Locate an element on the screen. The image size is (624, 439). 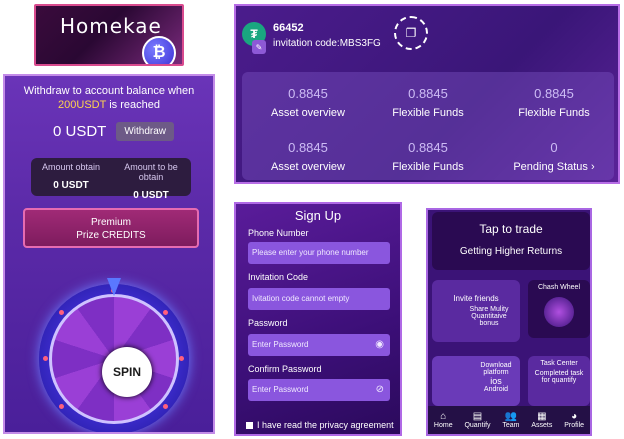
eye-icon: ◉ is located at coordinates (379, 344).